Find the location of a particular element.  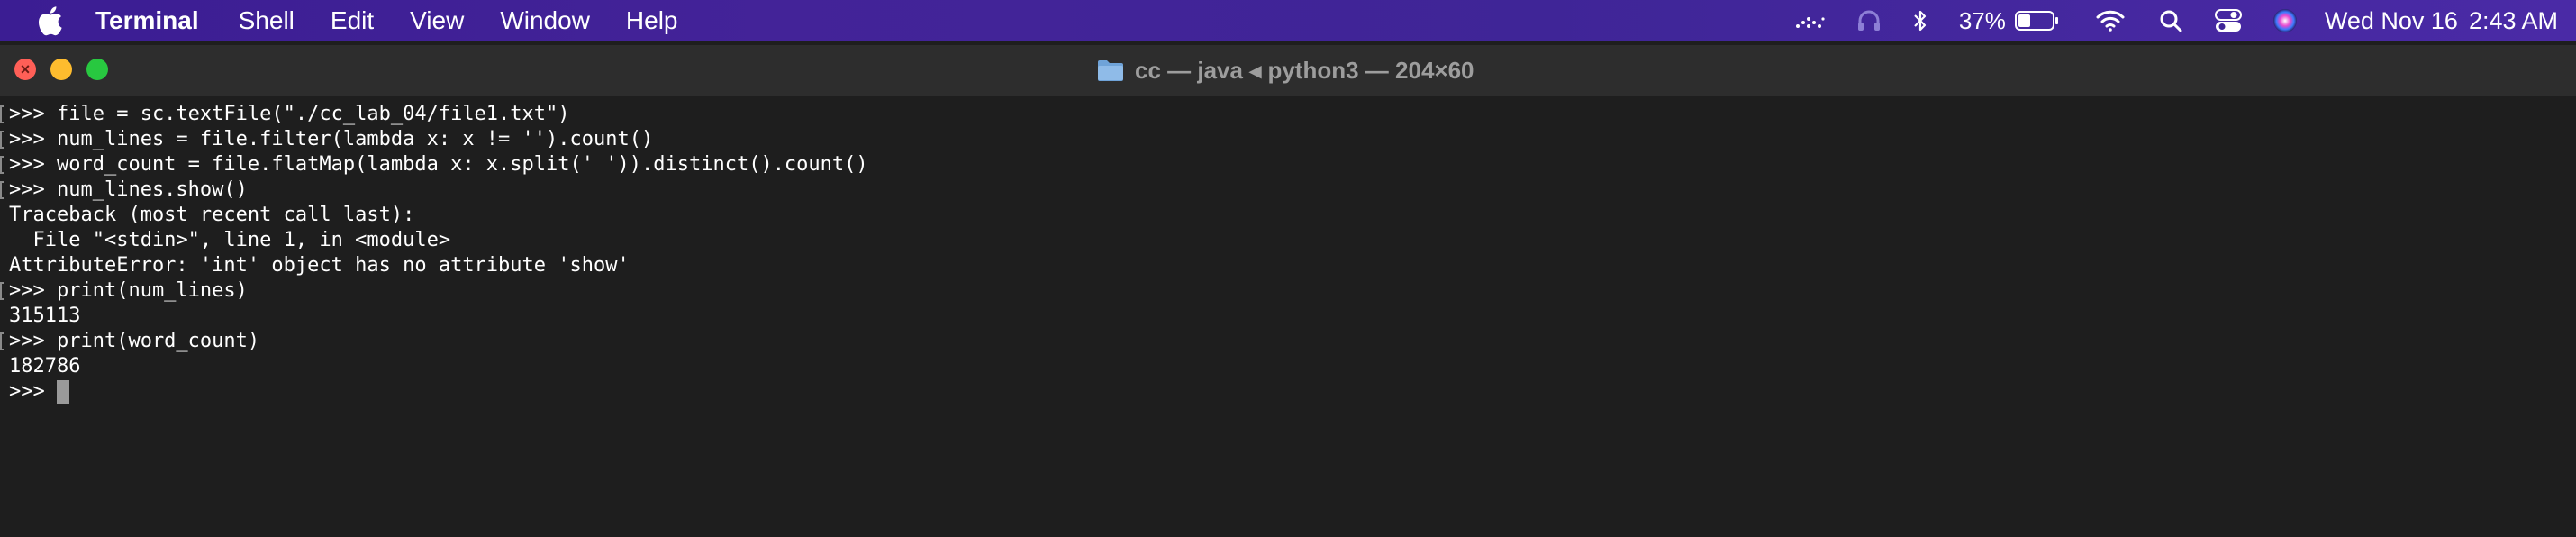

window-title: cc — java ◂ python3 — 204×60 is located at coordinates (1285, 70).